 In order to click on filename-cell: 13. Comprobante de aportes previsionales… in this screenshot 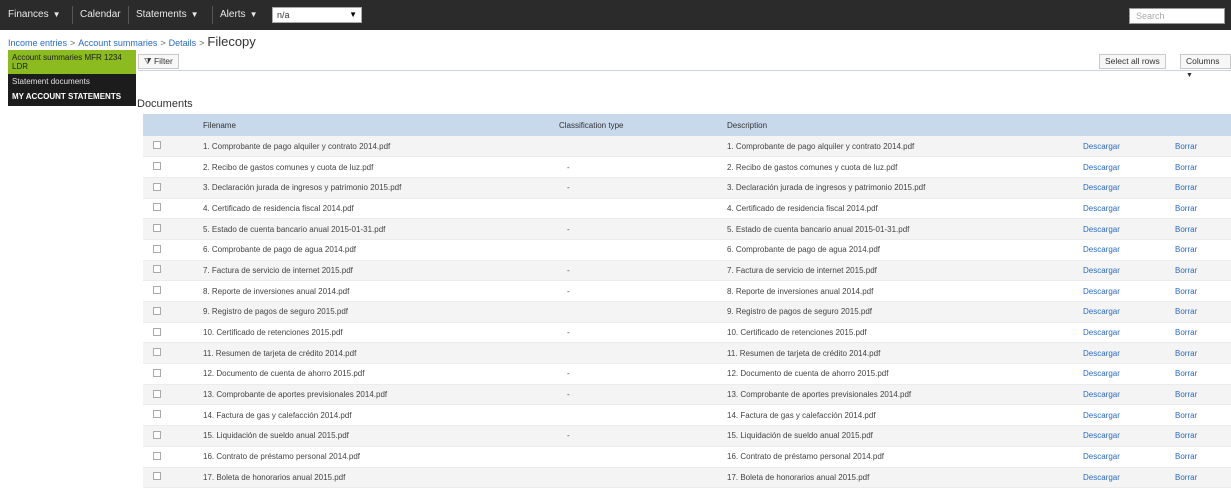, I will do `click(377, 395)`.